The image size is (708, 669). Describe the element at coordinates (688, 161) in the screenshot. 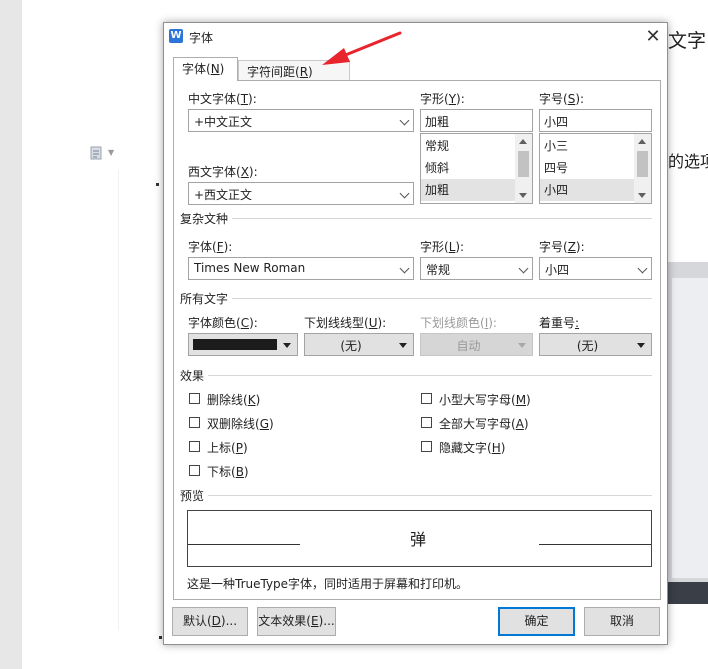

I see `document-text-line: 的选项` at that location.